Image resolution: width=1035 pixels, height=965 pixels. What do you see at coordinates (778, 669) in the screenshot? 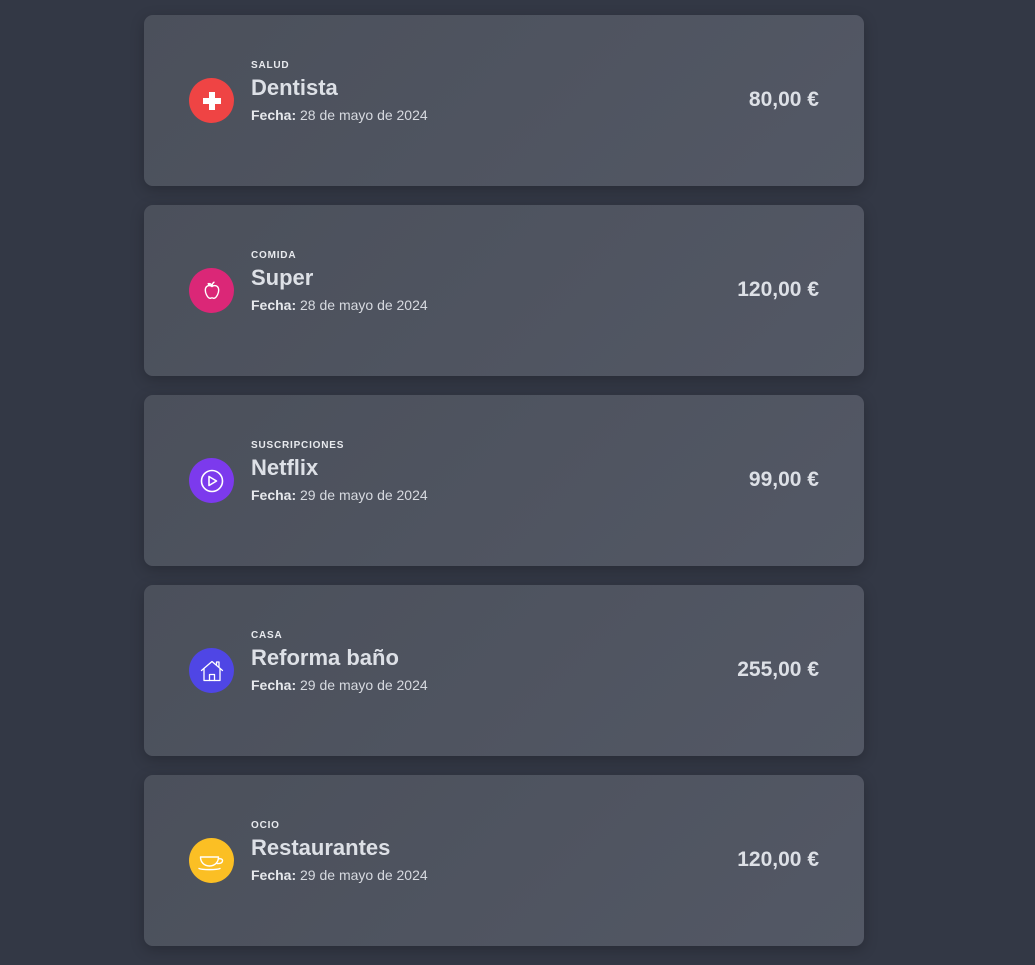
I see `expense-amount: 255,00 €` at bounding box center [778, 669].